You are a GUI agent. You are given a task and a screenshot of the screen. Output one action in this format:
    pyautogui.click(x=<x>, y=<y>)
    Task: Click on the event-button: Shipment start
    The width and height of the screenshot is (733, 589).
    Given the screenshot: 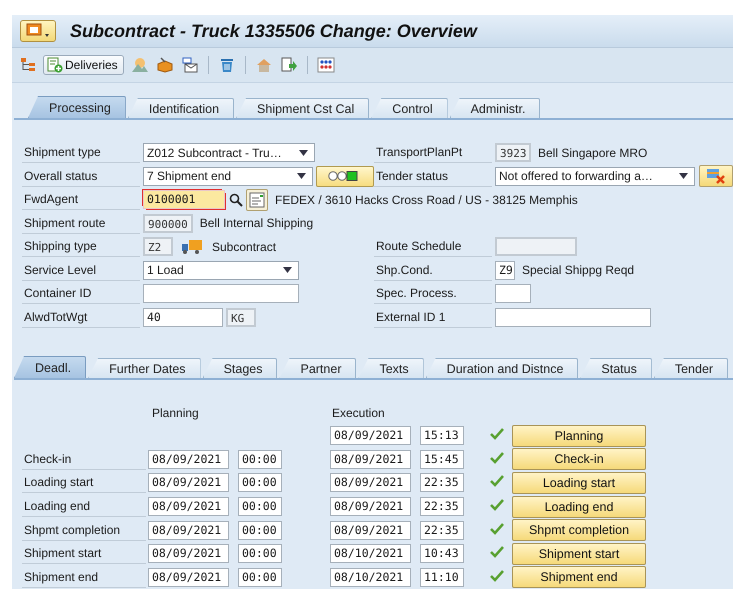 What is the action you would take?
    pyautogui.click(x=579, y=553)
    